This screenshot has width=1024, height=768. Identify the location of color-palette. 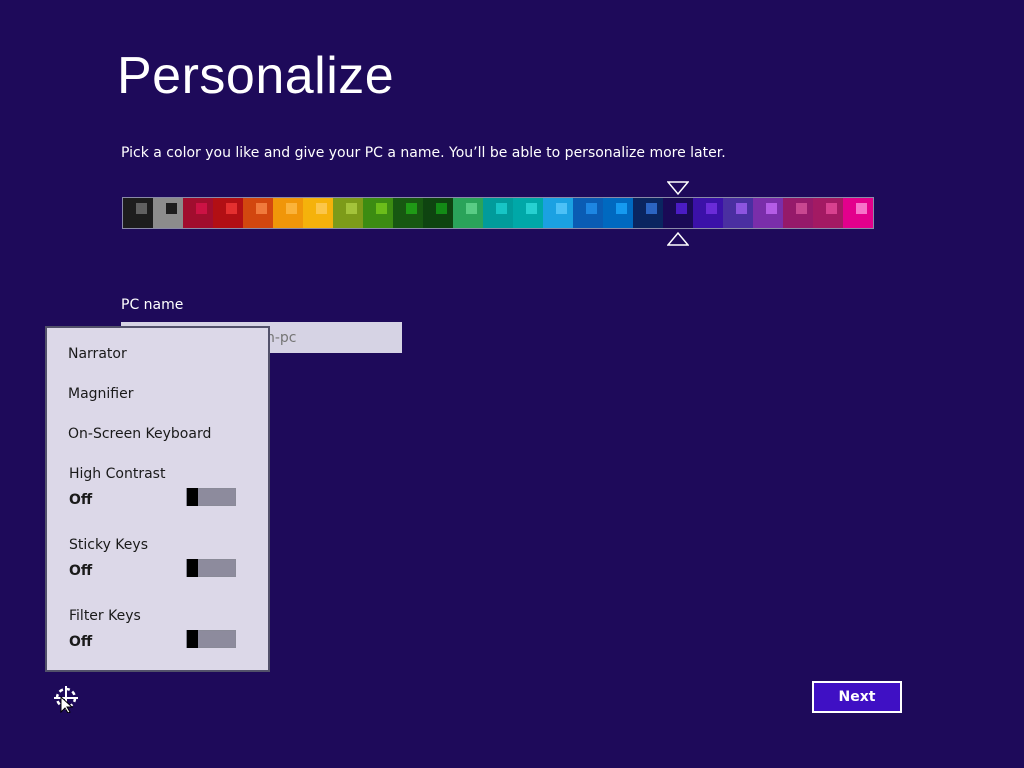
(498, 213).